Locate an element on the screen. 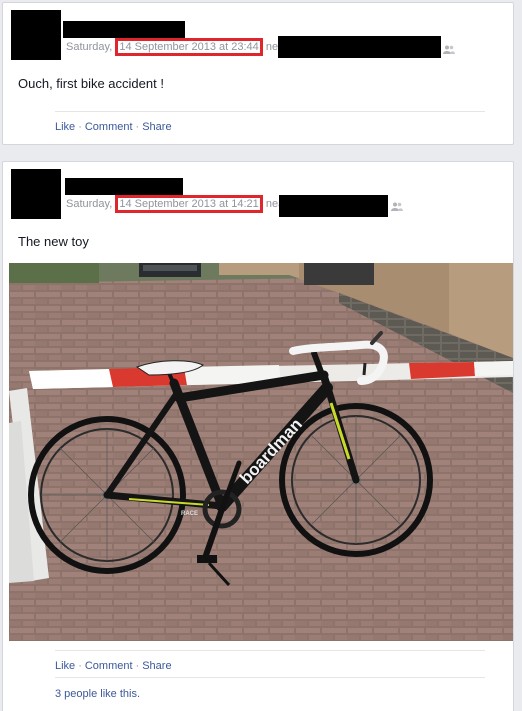  likes-summary: 3 people like this. is located at coordinates (270, 688).